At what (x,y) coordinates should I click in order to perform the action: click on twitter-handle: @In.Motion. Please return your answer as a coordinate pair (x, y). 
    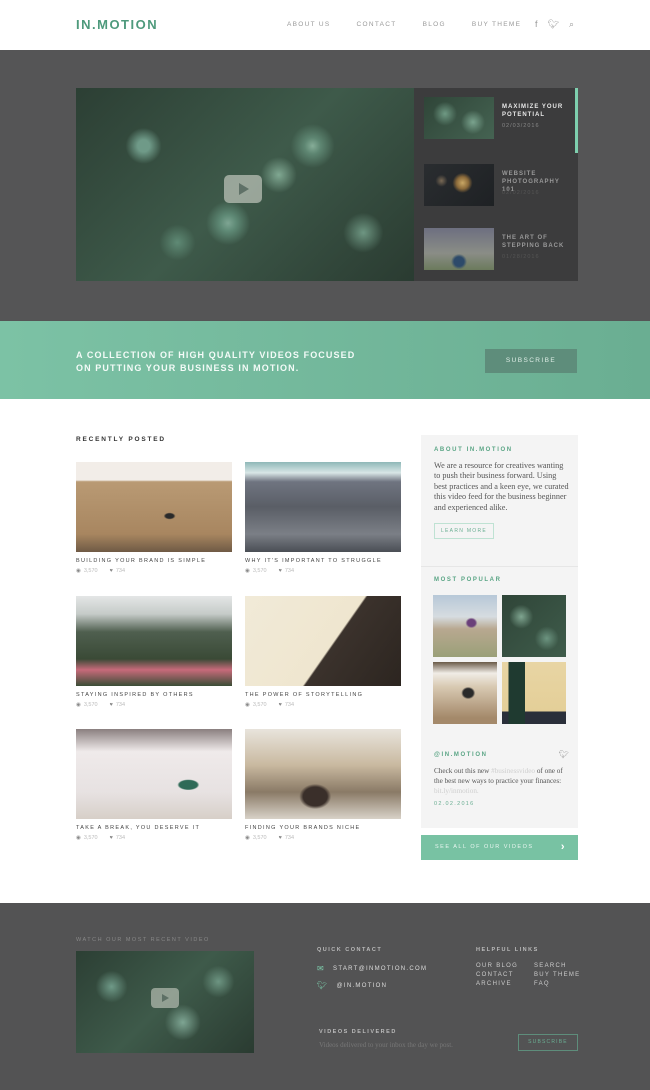
    Looking at the image, I should click on (501, 755).